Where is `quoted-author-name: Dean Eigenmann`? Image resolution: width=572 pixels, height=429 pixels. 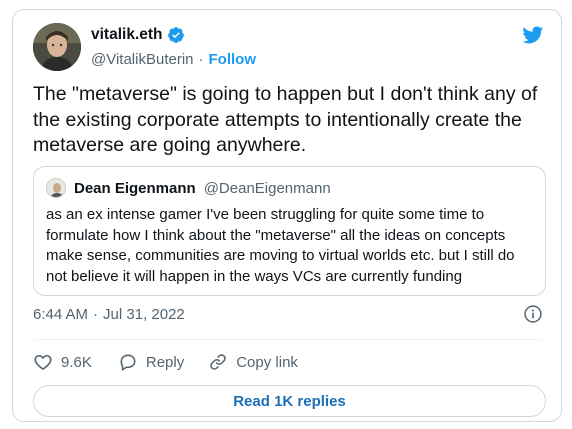 quoted-author-name: Dean Eigenmann is located at coordinates (135, 188).